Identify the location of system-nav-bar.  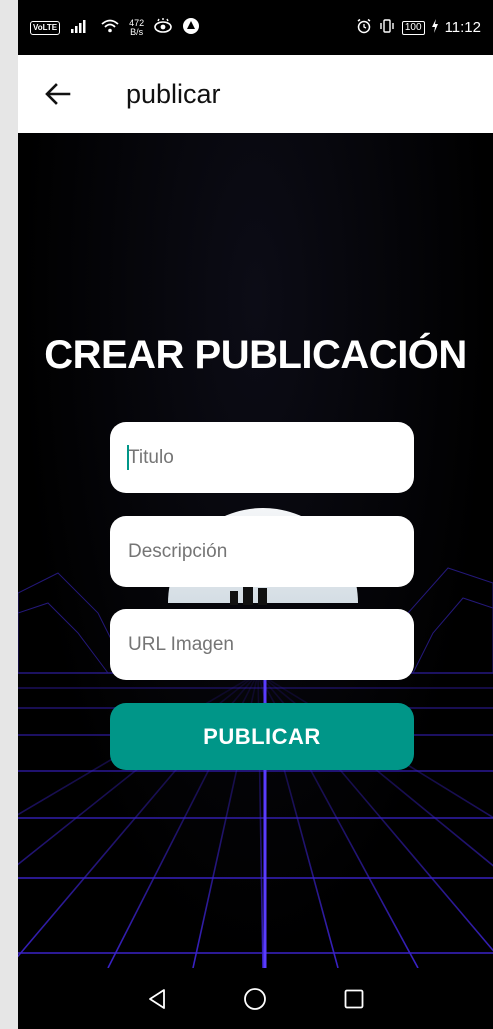
(255, 998).